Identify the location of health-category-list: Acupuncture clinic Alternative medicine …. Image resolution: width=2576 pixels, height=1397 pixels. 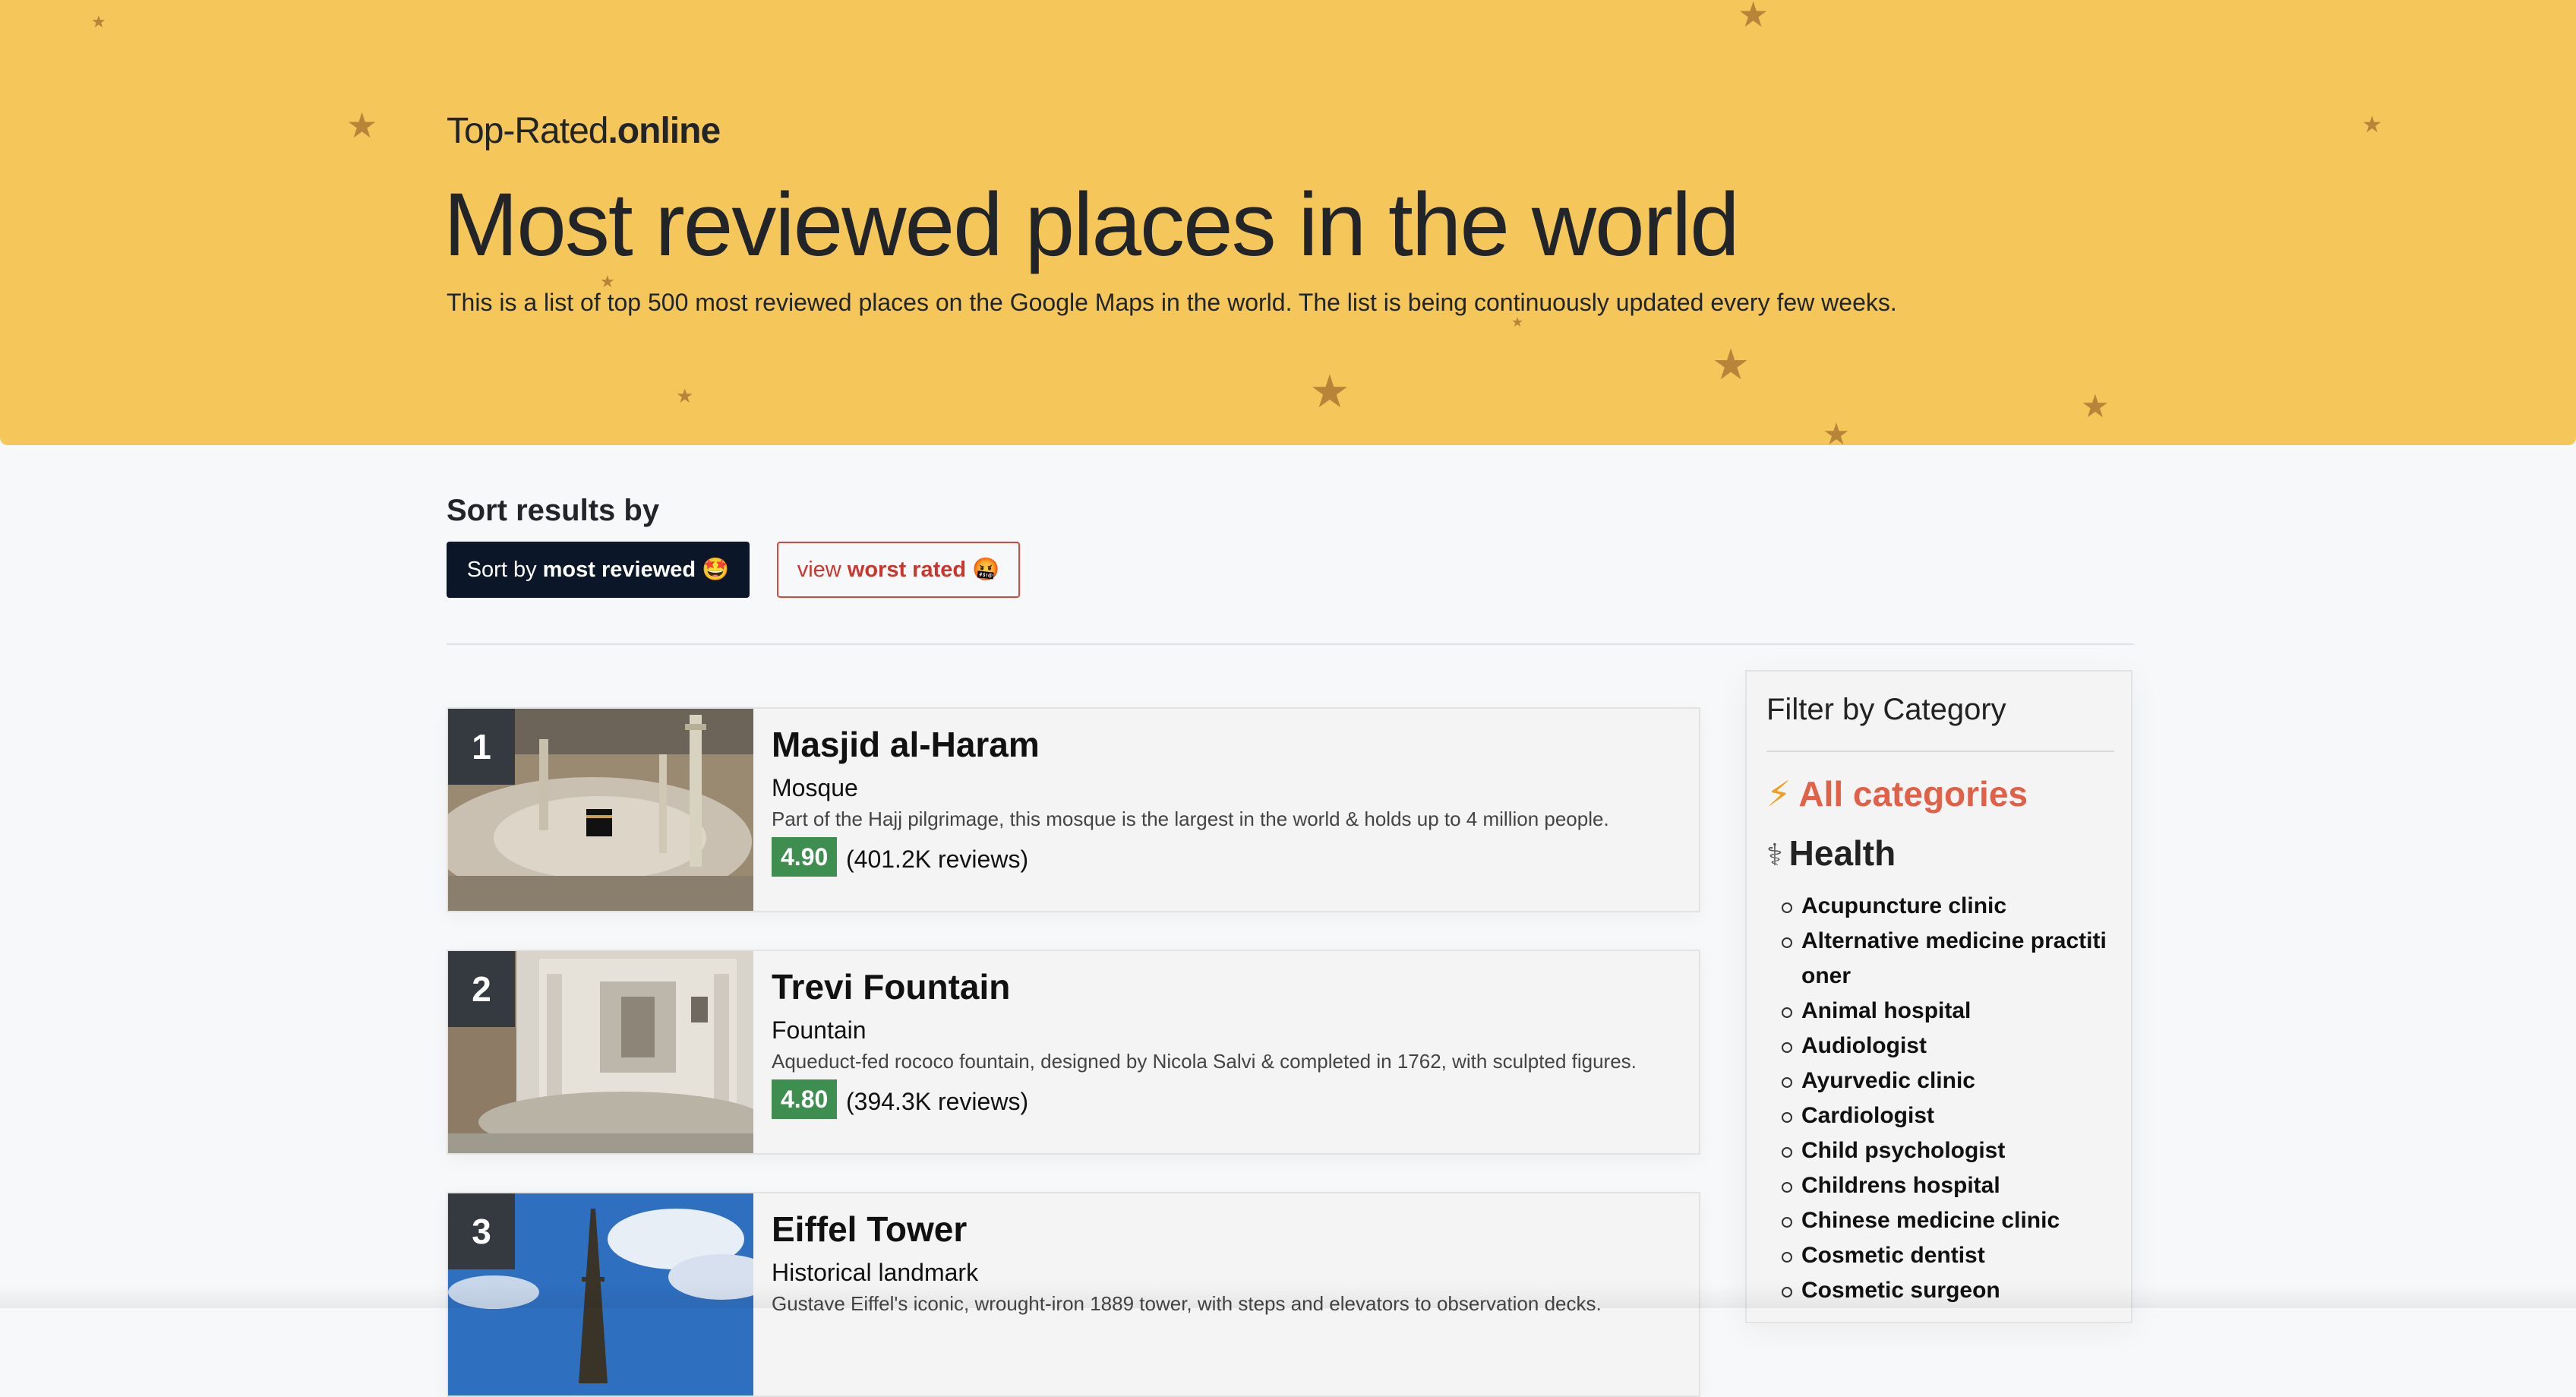
(1951, 1098).